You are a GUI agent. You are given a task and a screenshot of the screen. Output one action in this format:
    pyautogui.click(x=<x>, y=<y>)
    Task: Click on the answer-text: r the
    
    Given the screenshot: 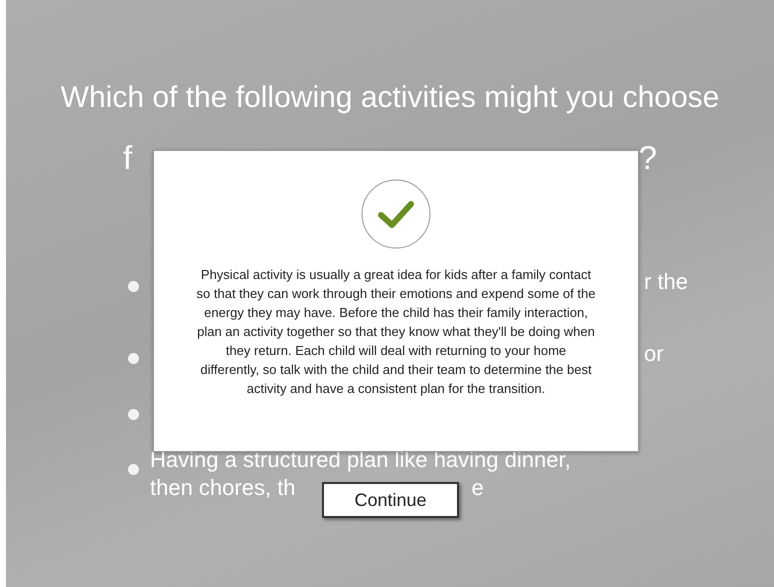 What is the action you would take?
    pyautogui.click(x=666, y=281)
    